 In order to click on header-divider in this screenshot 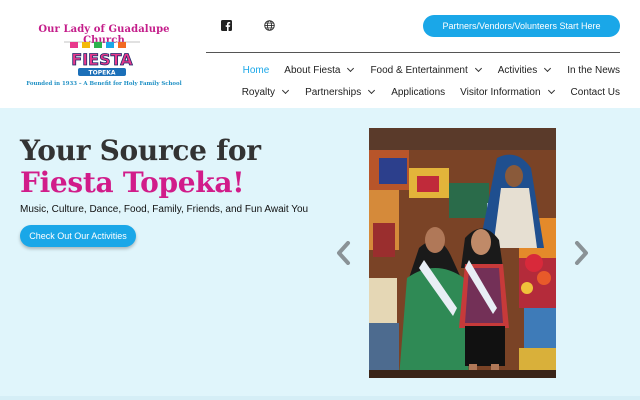, I will do `click(413, 52)`.